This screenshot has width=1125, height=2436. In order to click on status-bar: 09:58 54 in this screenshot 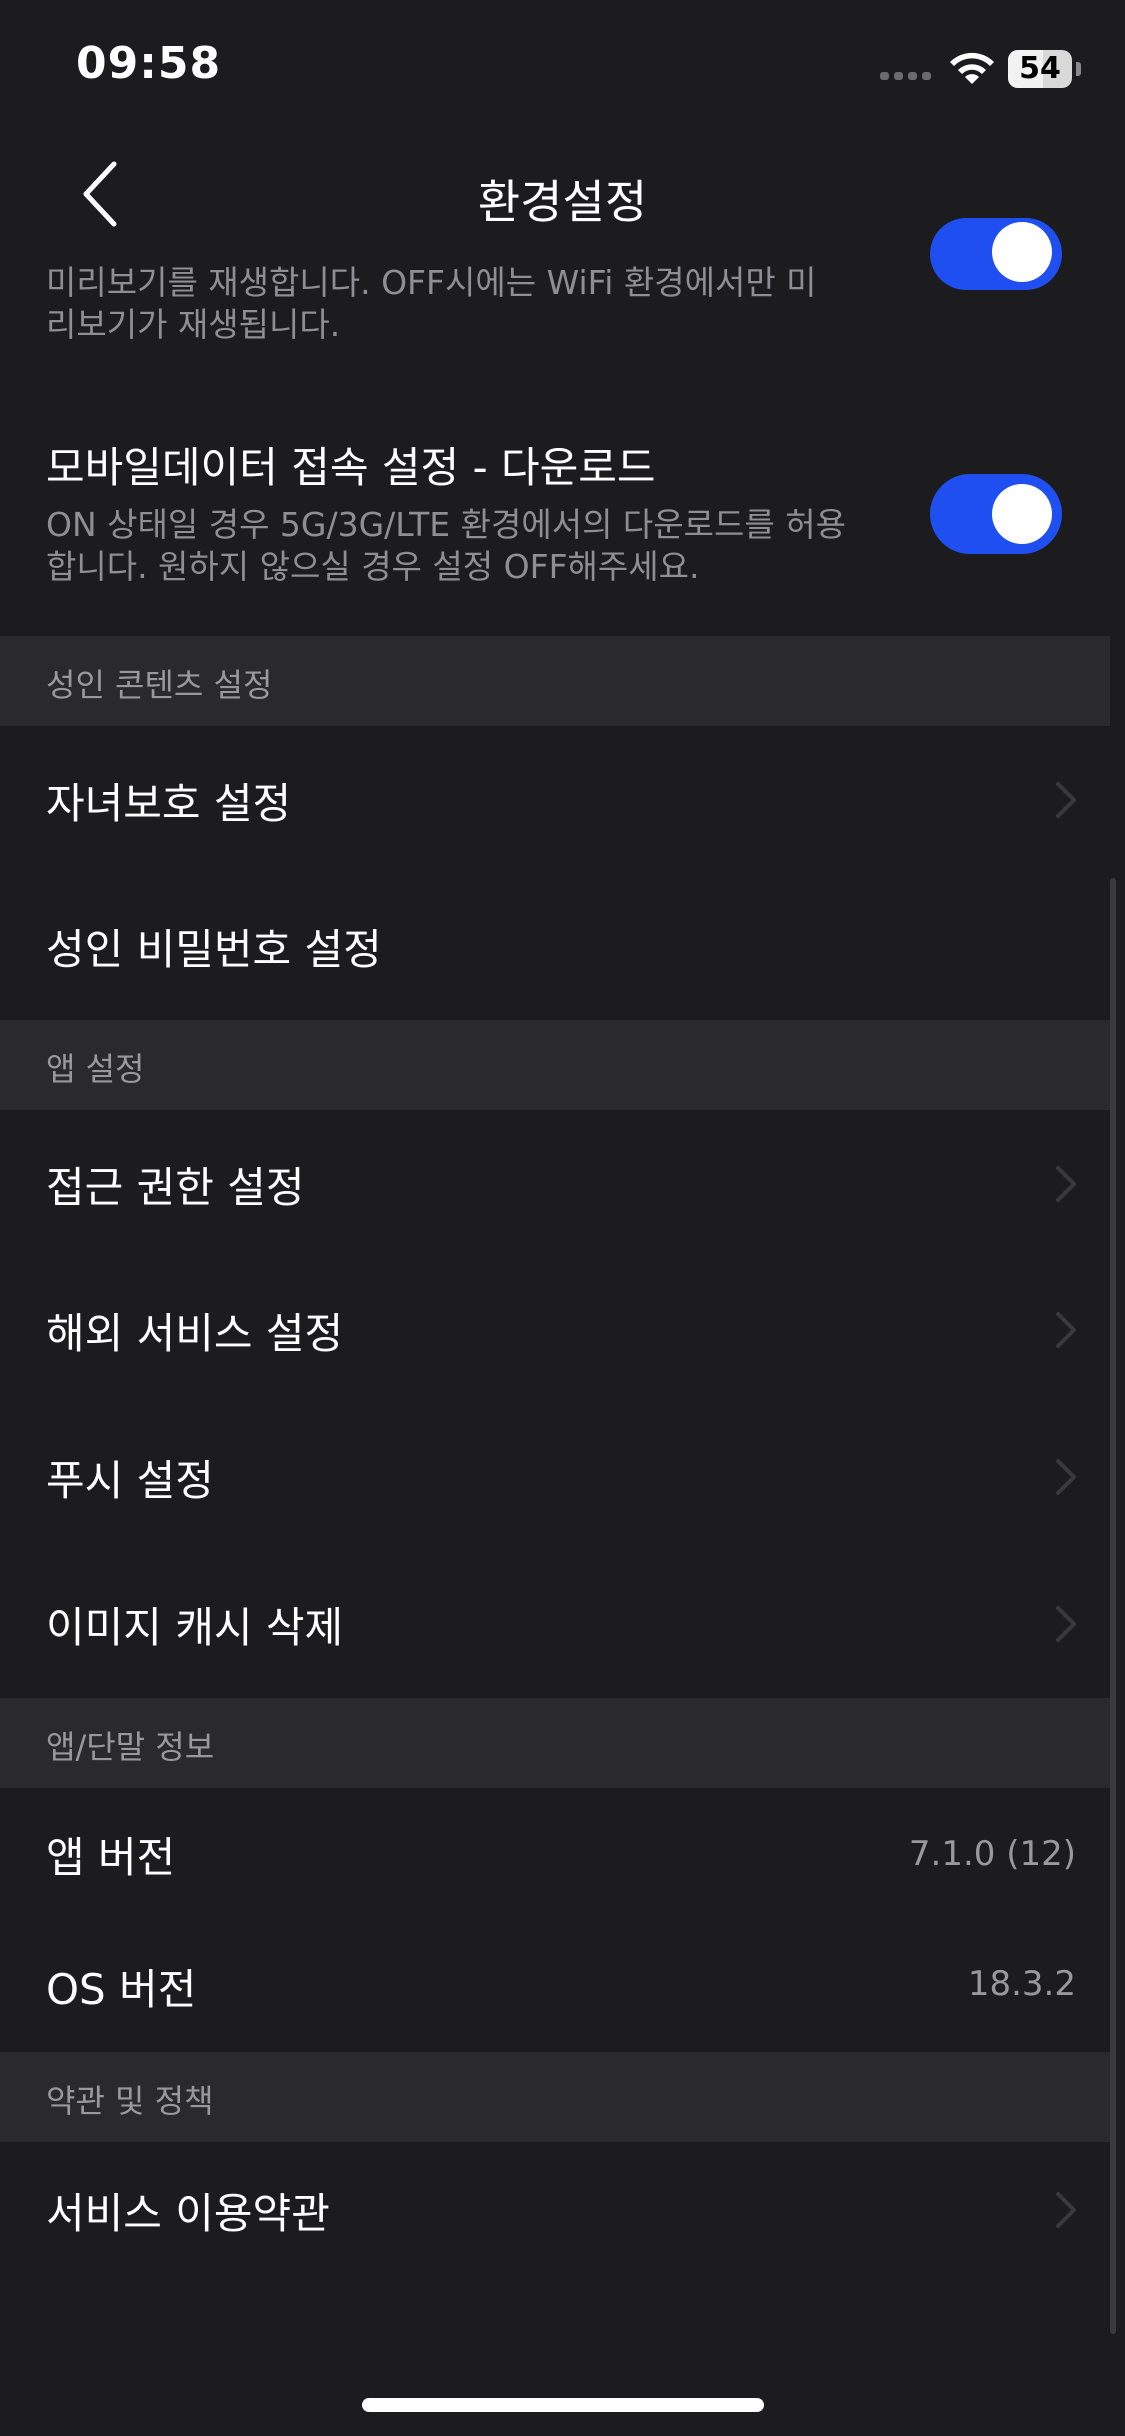, I will do `click(562, 70)`.